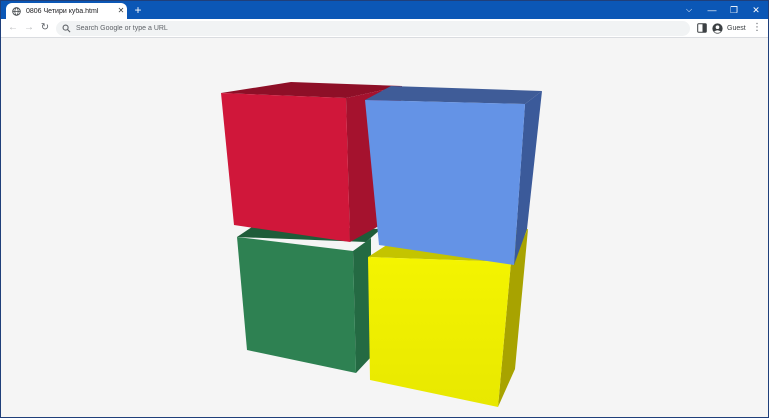 The width and height of the screenshot is (769, 418). What do you see at coordinates (734, 10) in the screenshot?
I see `restore-button: ❐` at bounding box center [734, 10].